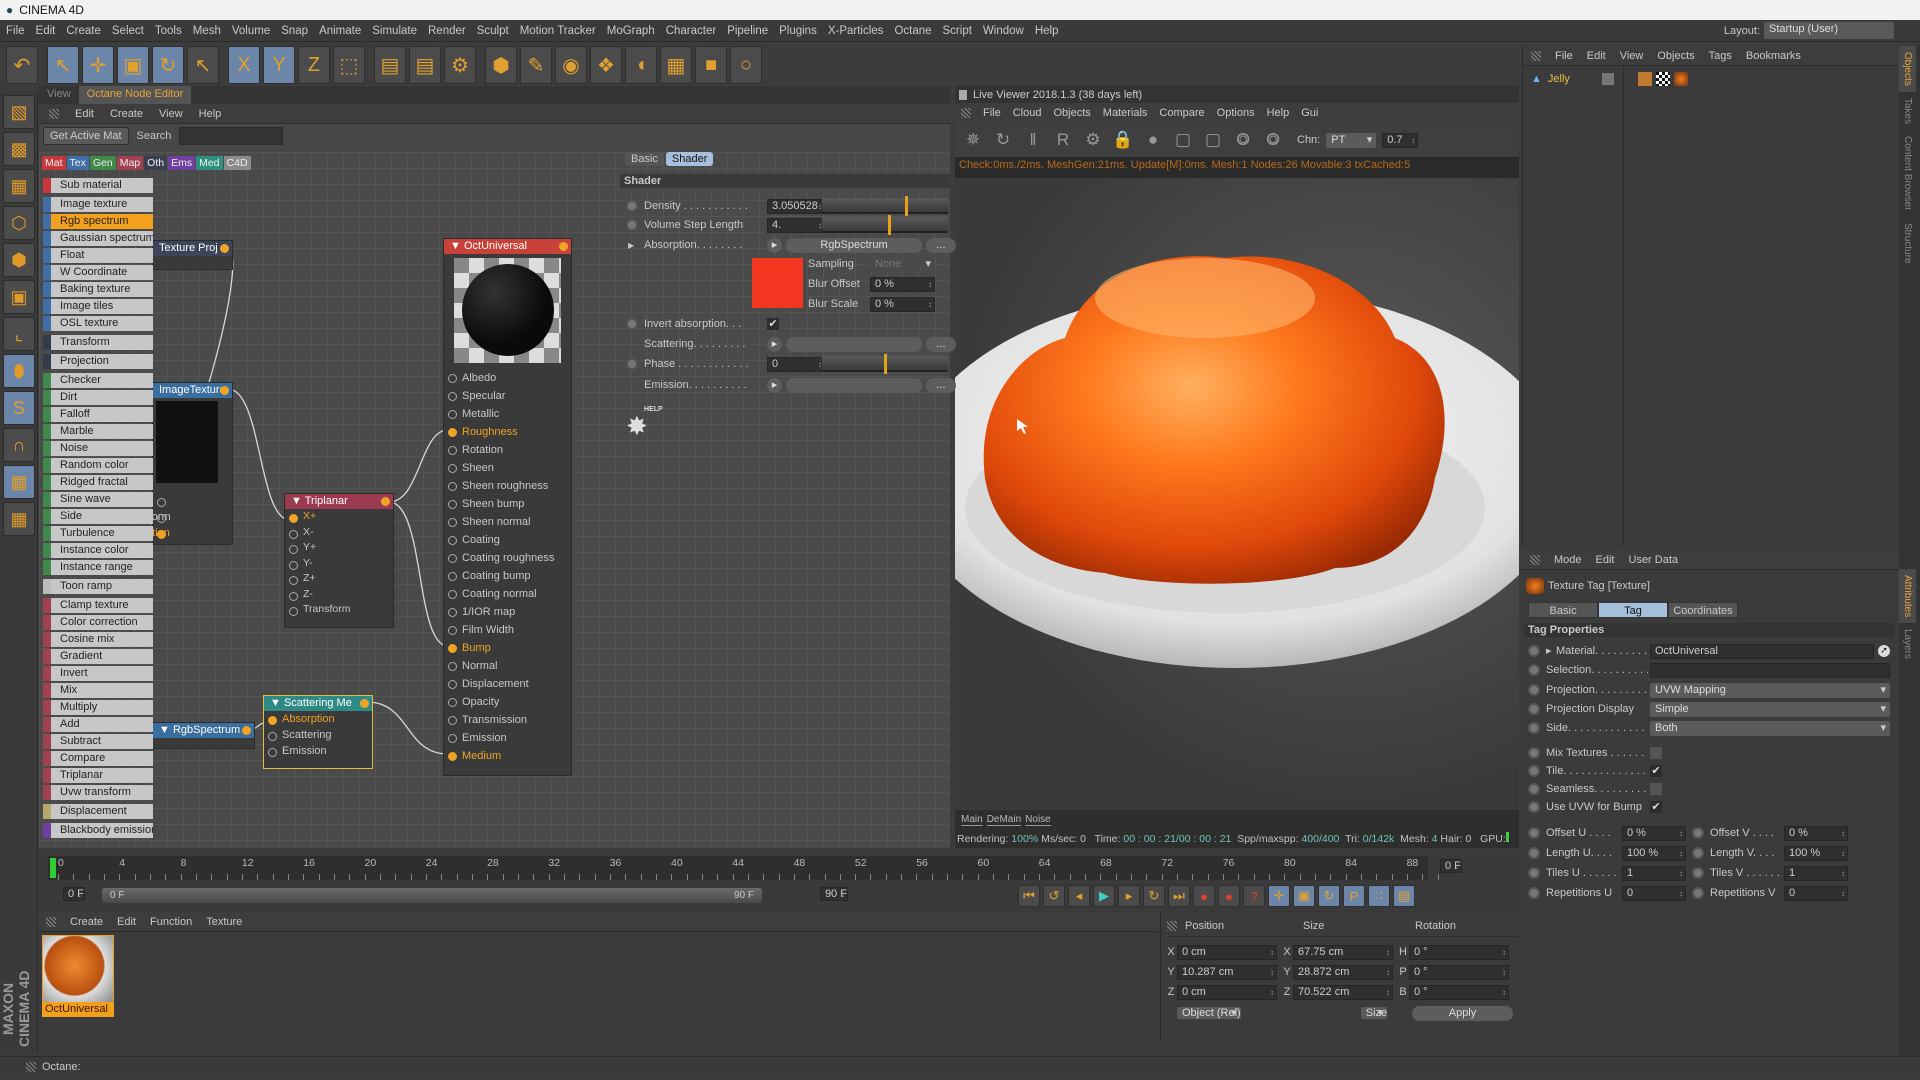 The width and height of the screenshot is (1920, 1080). What do you see at coordinates (885, 206) in the screenshot?
I see `density-slider` at bounding box center [885, 206].